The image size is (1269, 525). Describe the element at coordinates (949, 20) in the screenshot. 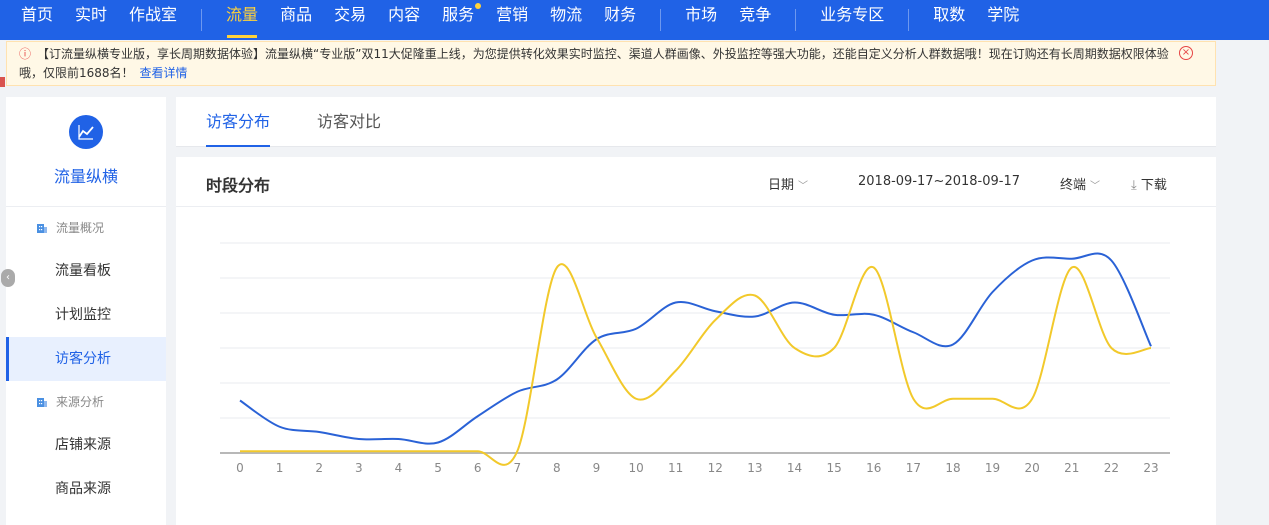

I see `nav-item: 取数` at that location.